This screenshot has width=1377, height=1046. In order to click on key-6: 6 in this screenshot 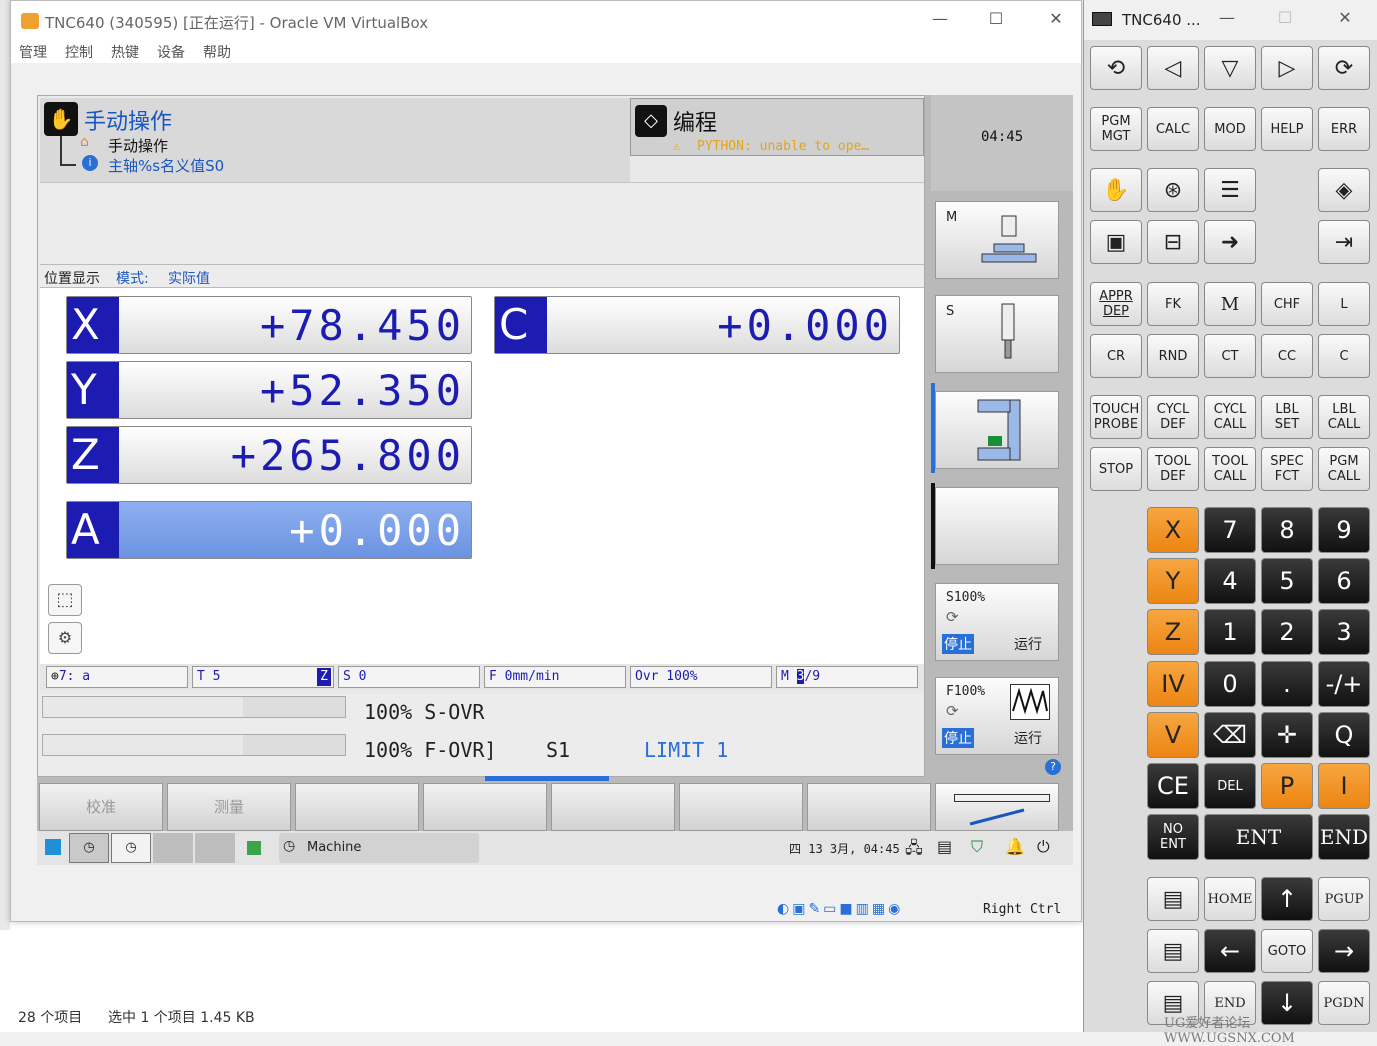, I will do `click(1344, 581)`.